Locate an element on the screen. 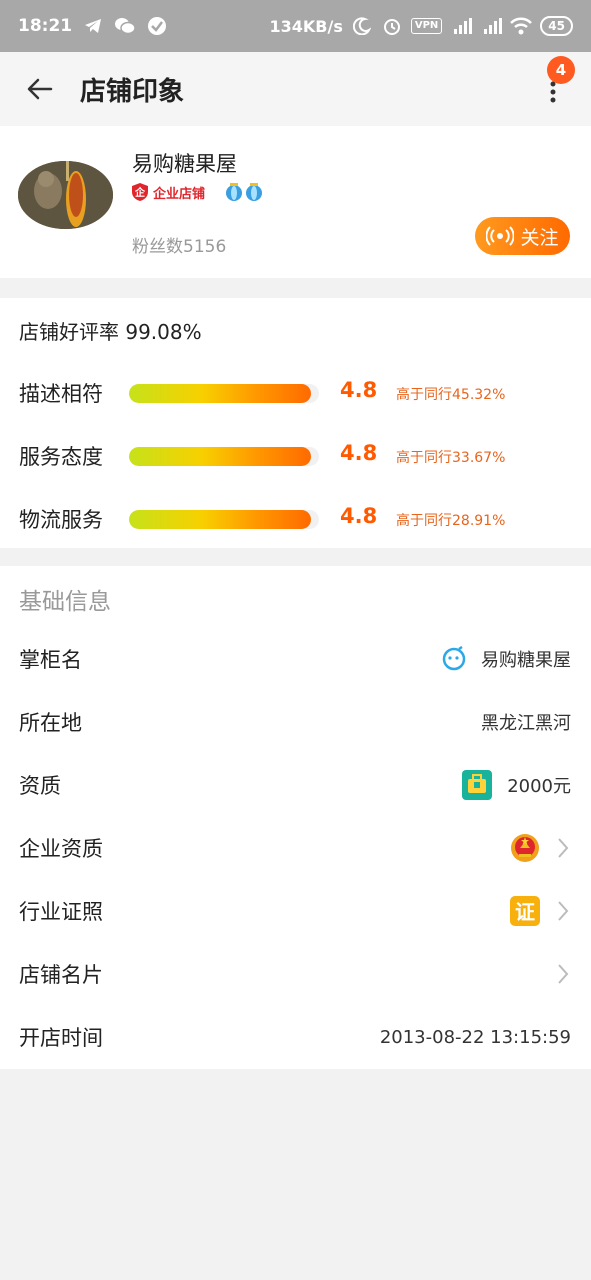  info-label: 店铺名片 is located at coordinates (61, 975).